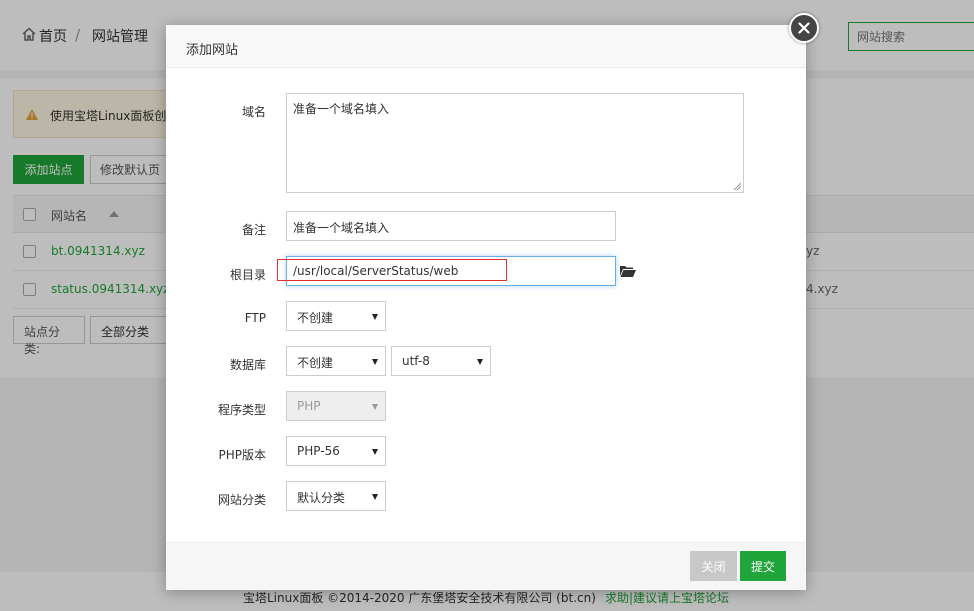 This screenshot has width=974, height=611. What do you see at coordinates (763, 566) in the screenshot?
I see `submit-button: 提交` at bounding box center [763, 566].